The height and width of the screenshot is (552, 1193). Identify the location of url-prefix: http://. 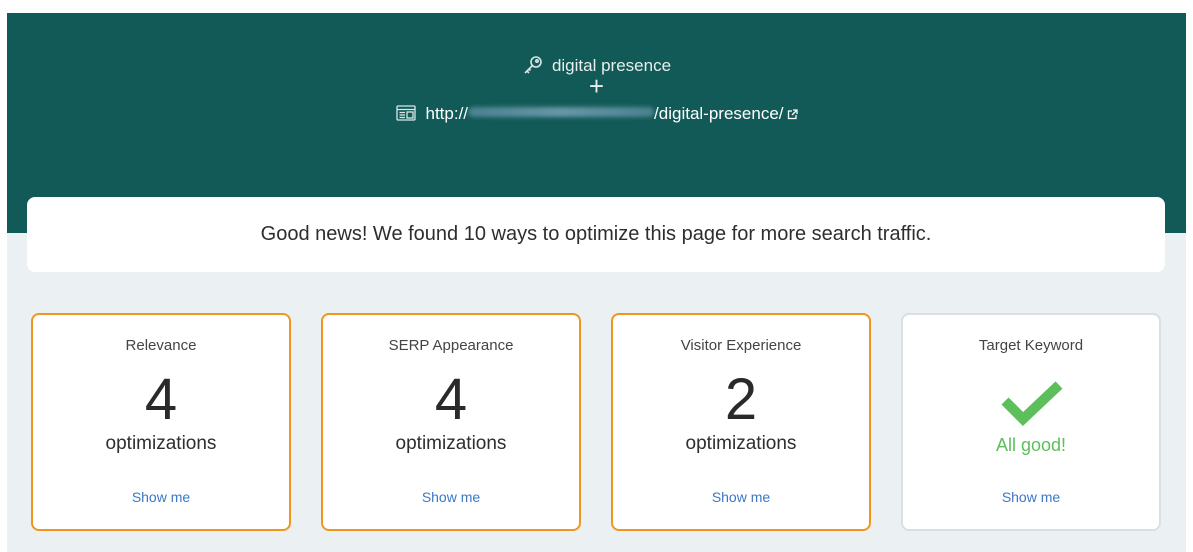
(447, 113).